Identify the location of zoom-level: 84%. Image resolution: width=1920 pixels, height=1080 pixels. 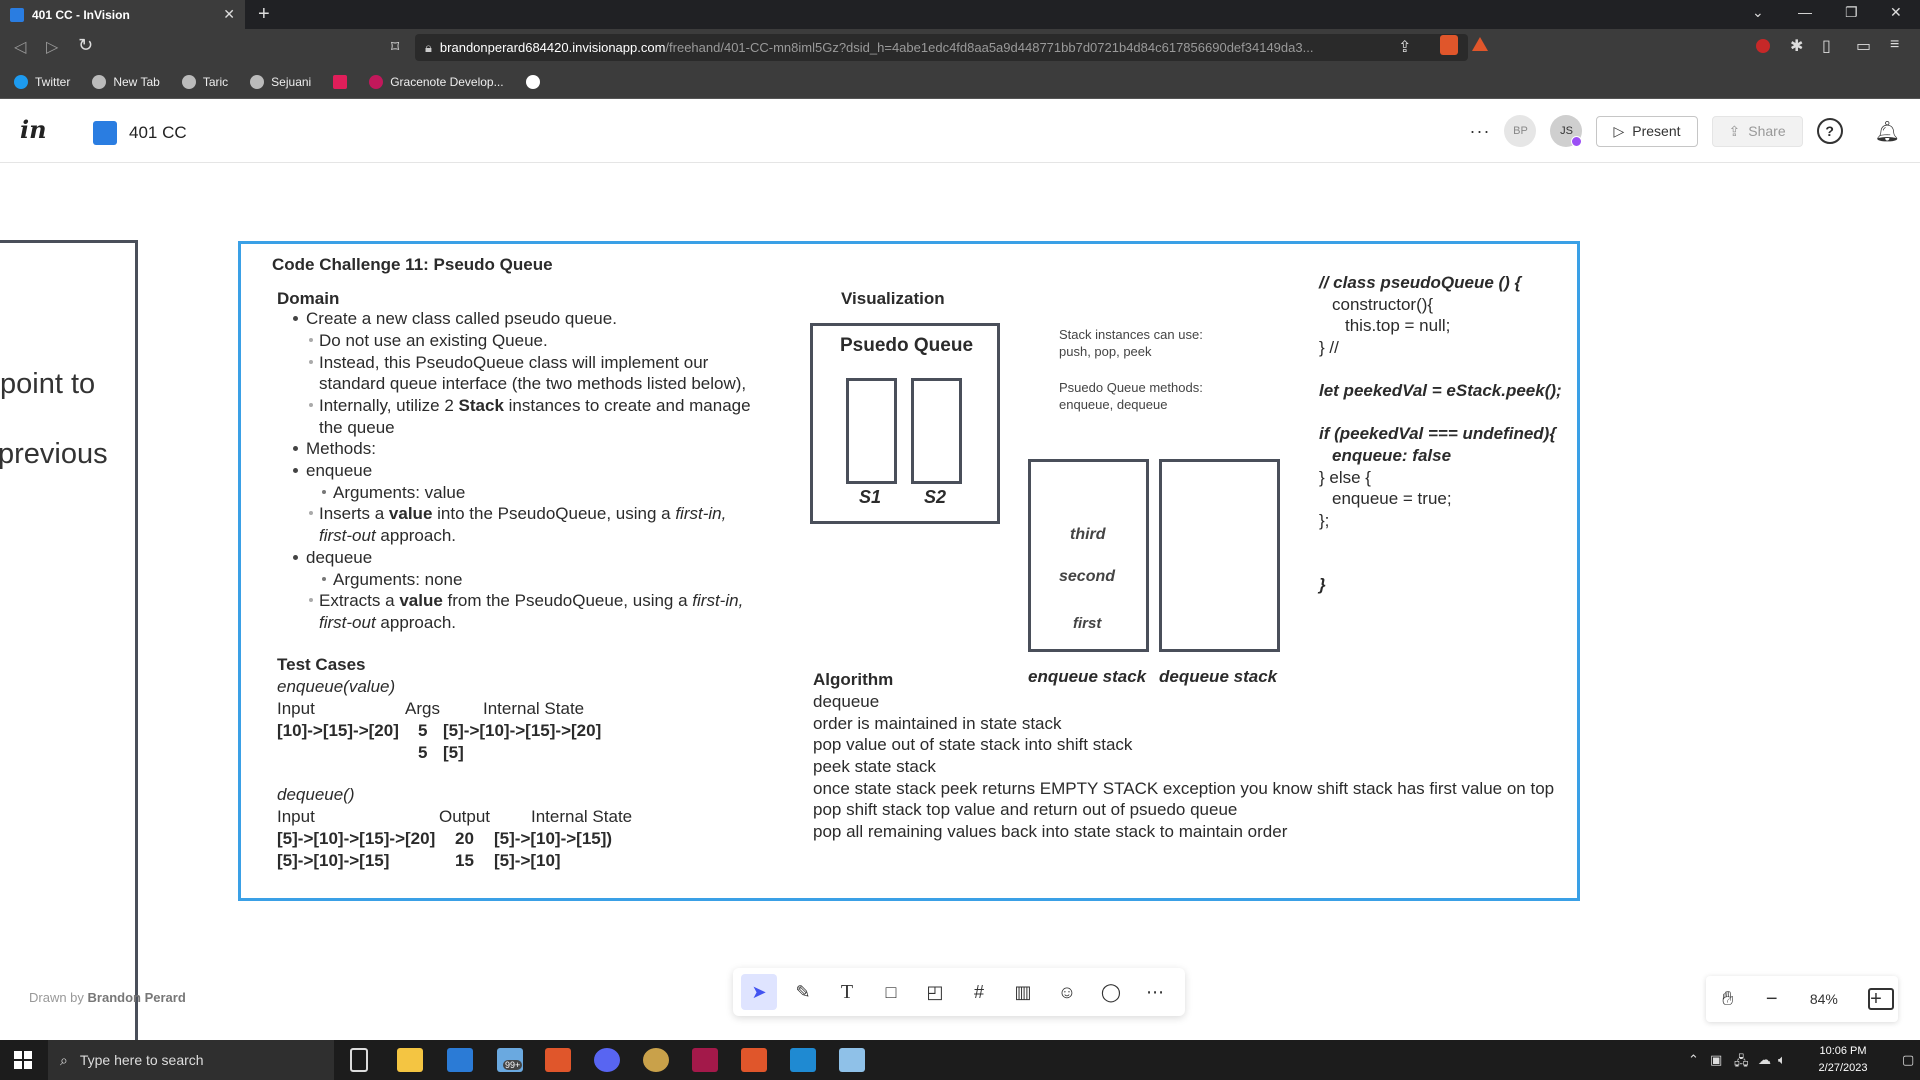
(1824, 999).